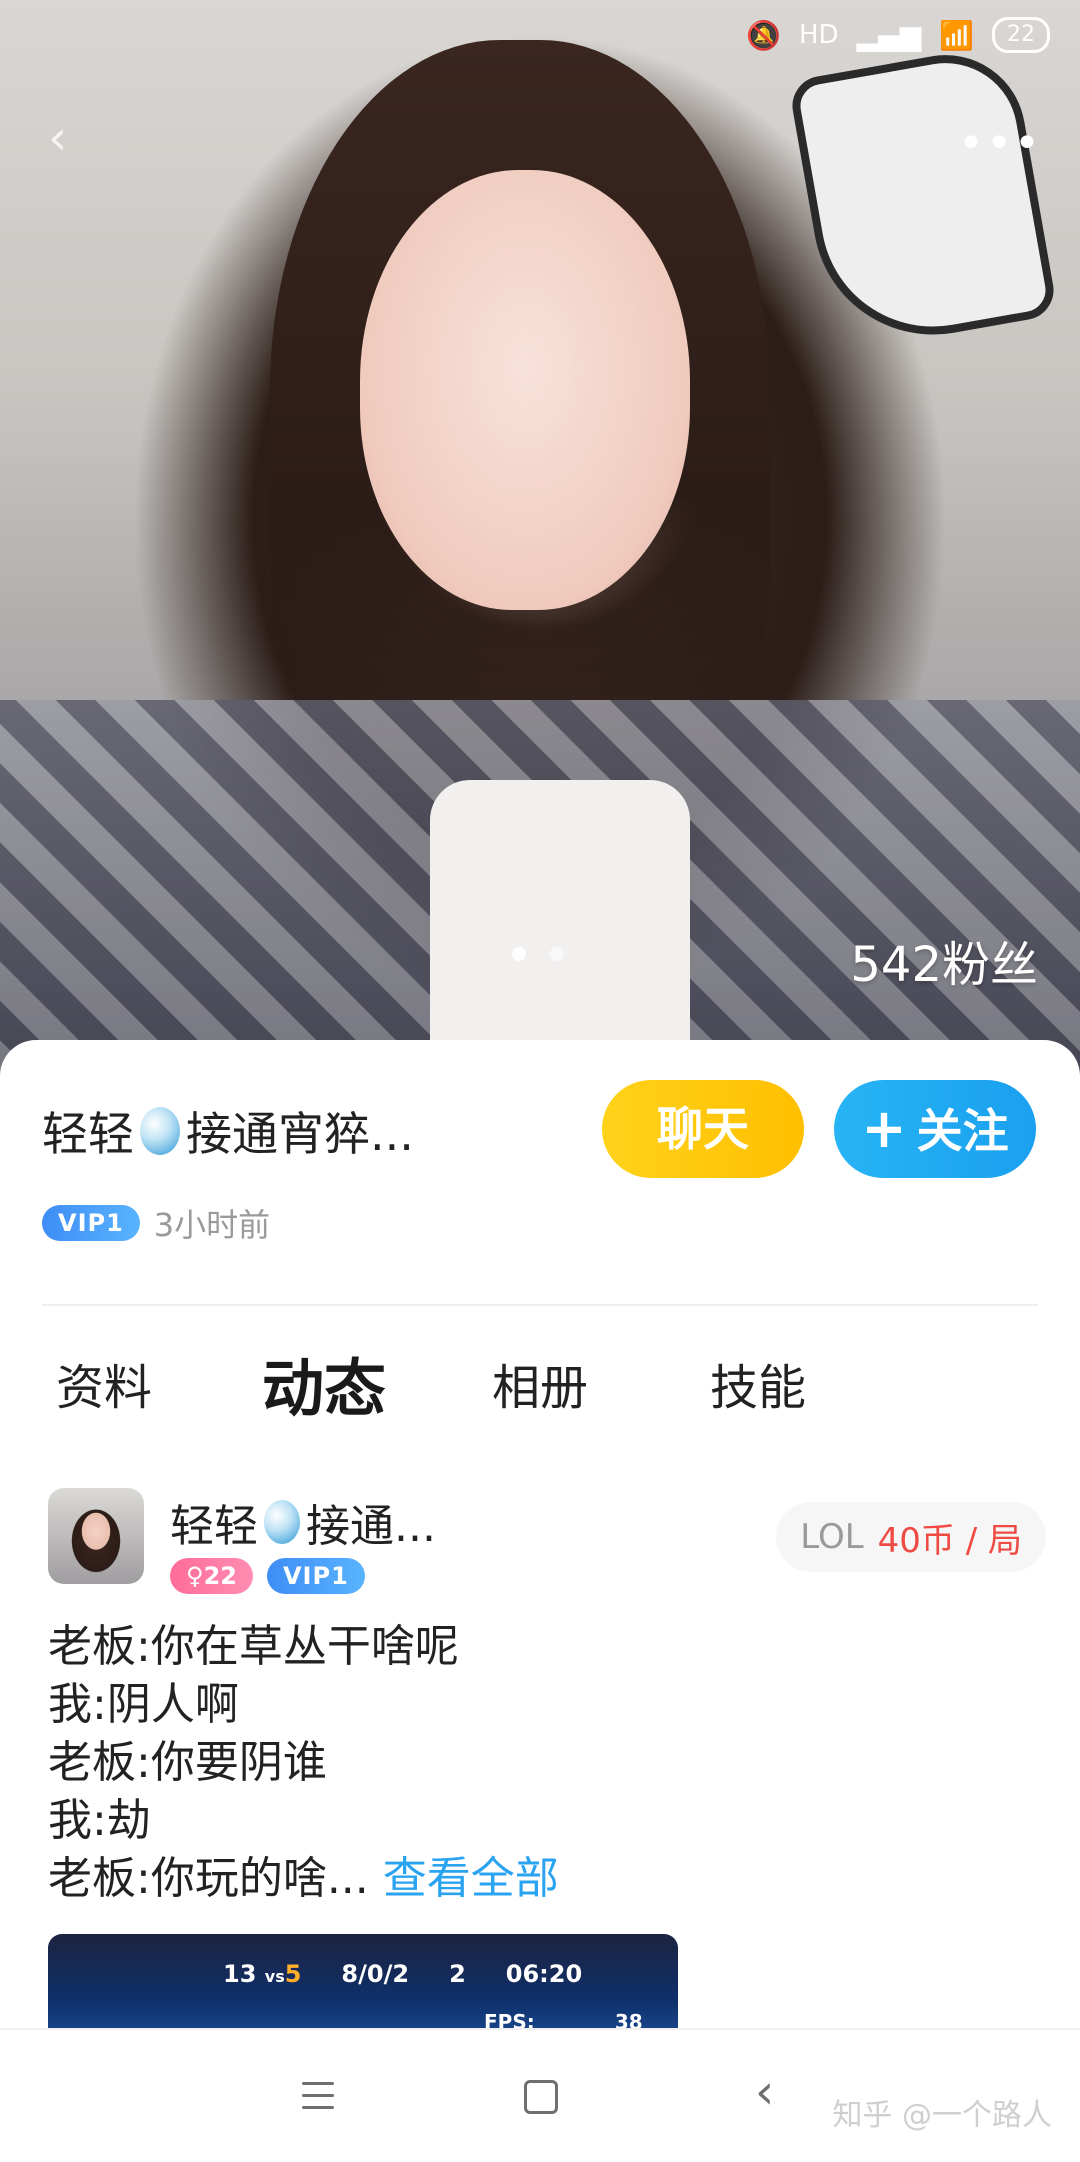 This screenshot has width=1080, height=2162. I want to click on fans-count: 542粉丝, so click(944, 960).